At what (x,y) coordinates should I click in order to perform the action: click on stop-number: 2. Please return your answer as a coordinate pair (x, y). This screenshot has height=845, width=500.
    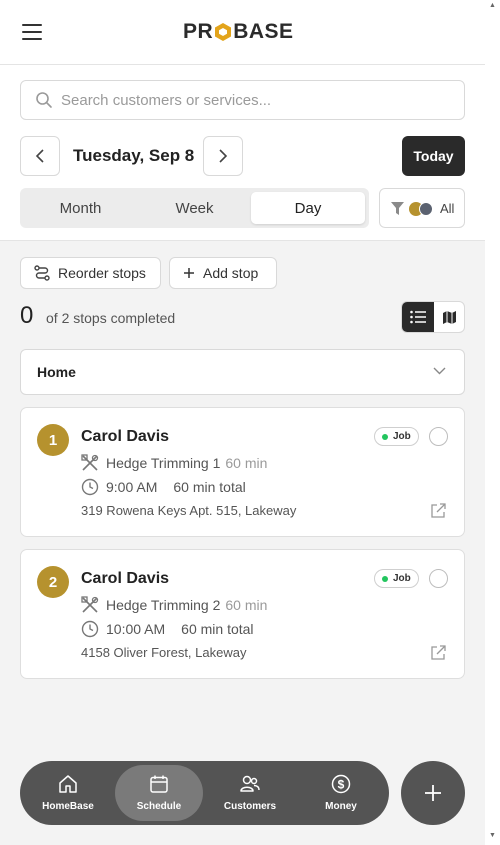
    Looking at the image, I should click on (53, 582).